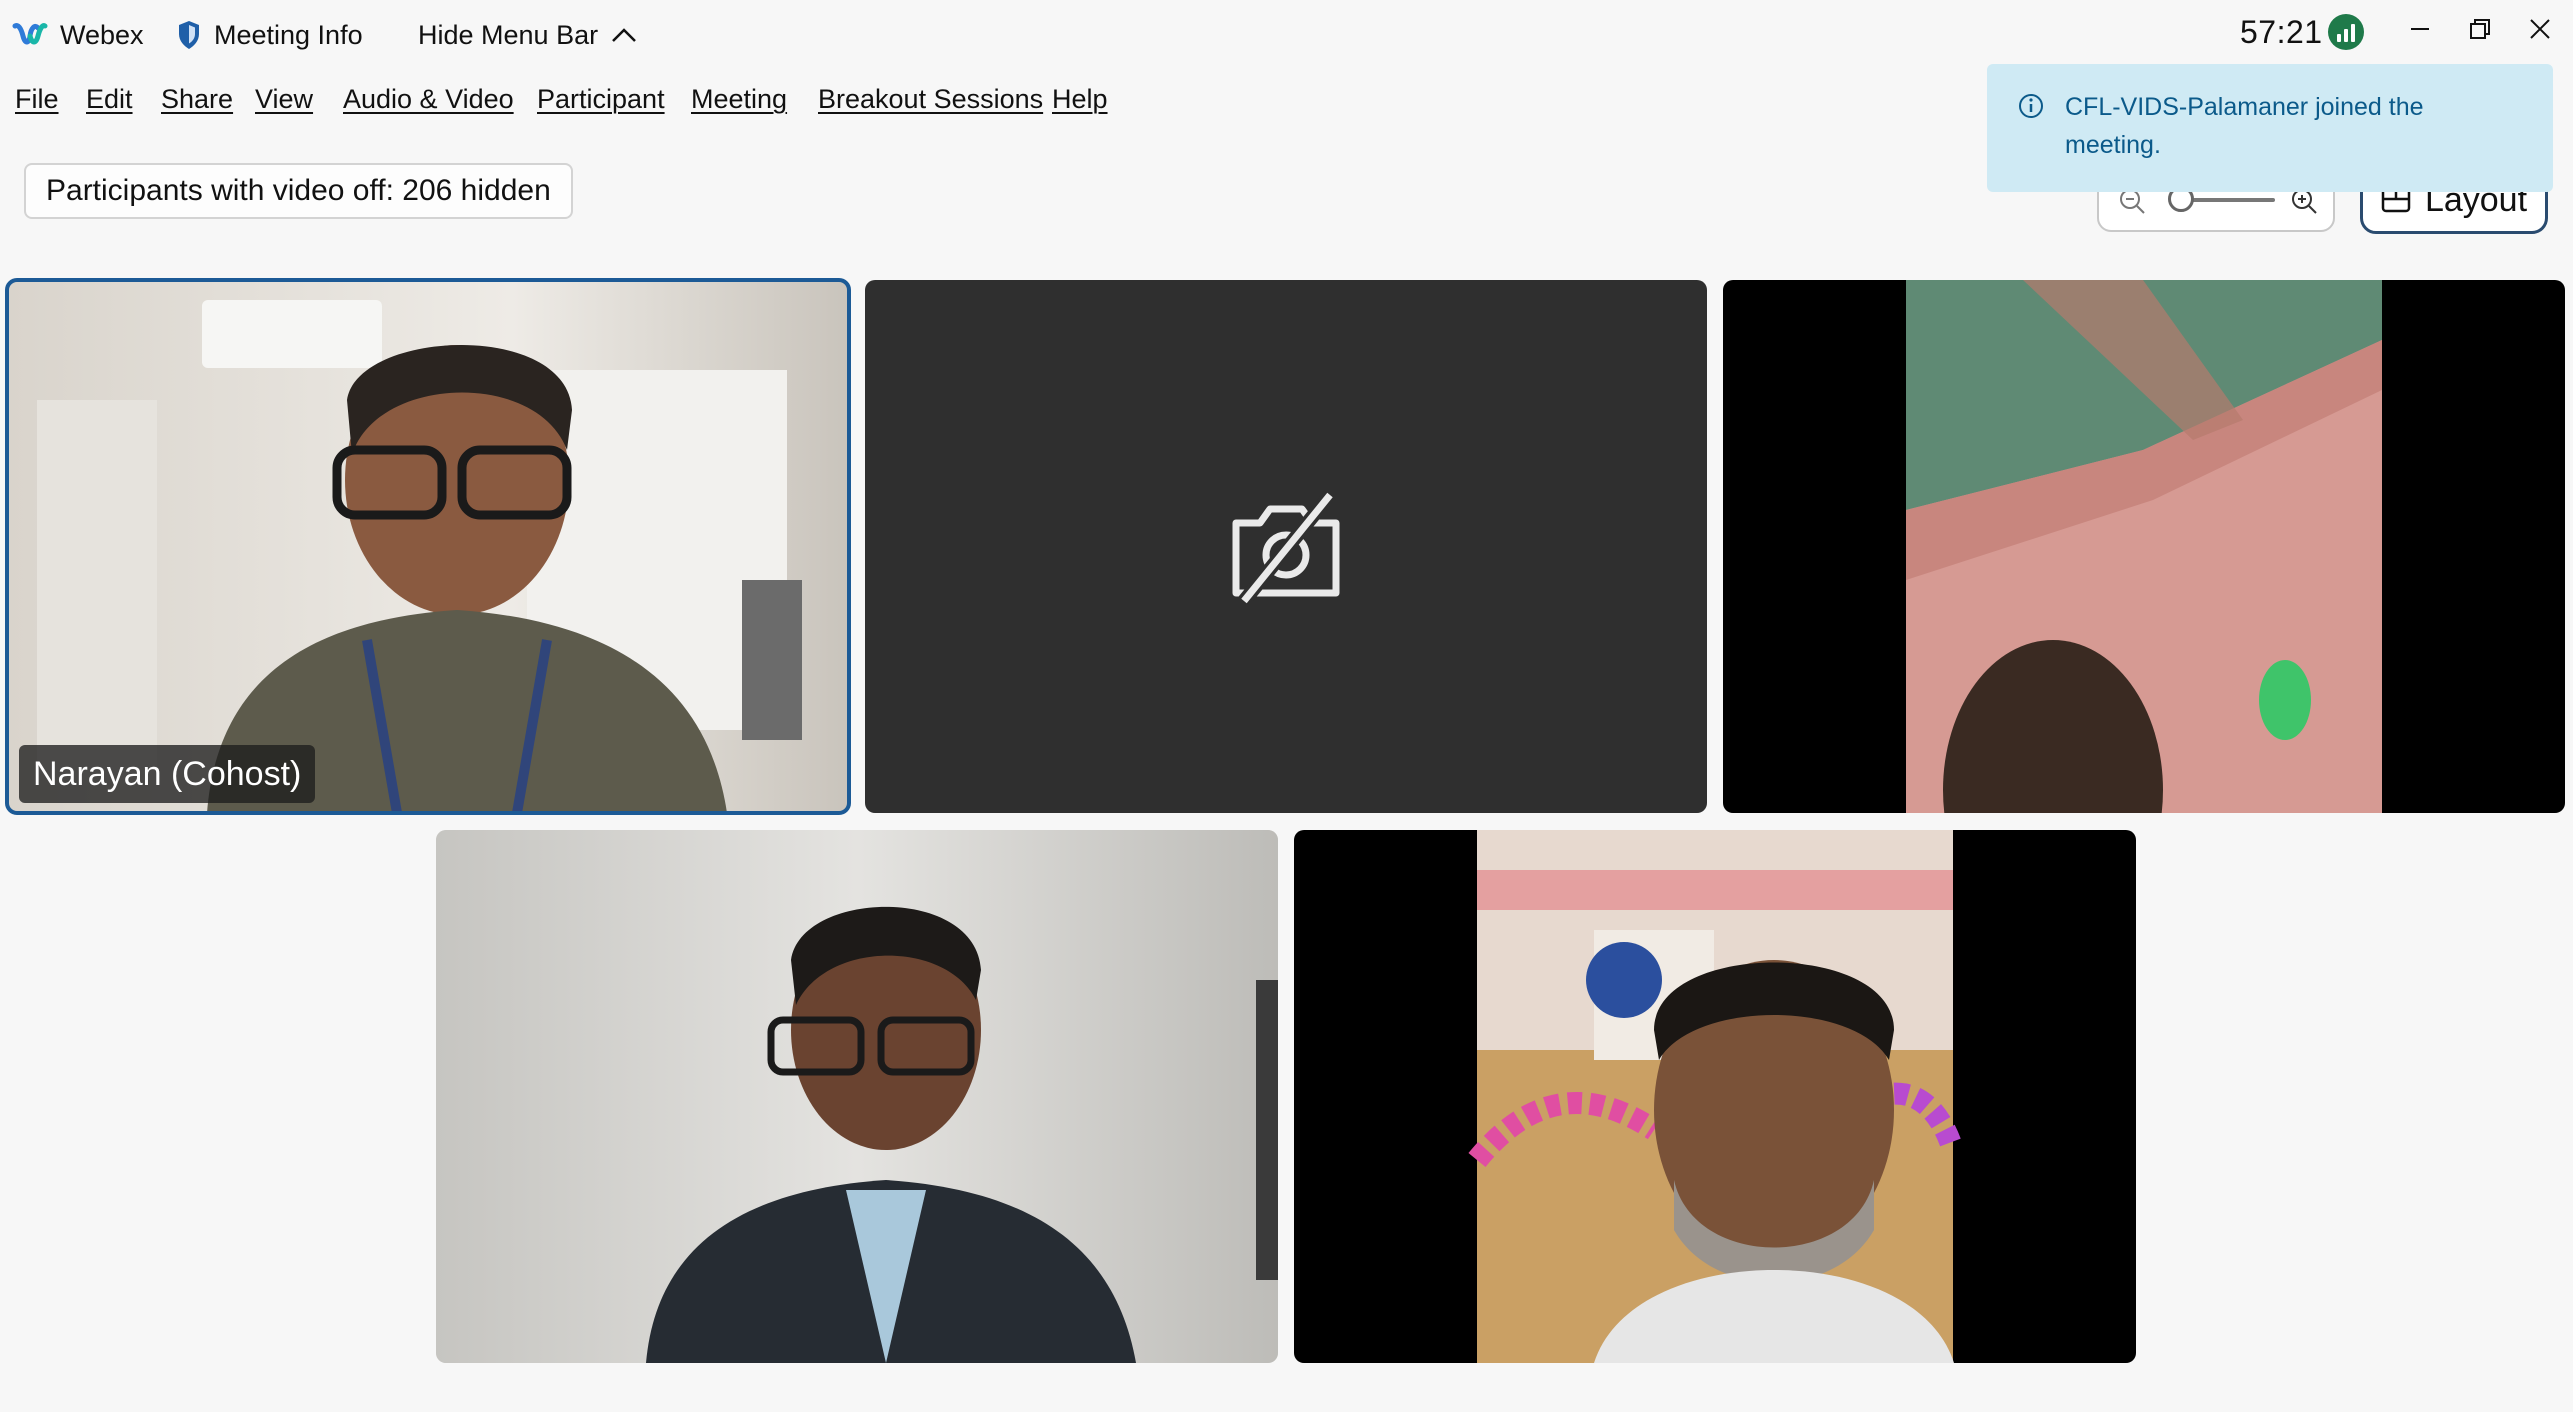  What do you see at coordinates (288, 34) in the screenshot?
I see `meeting-info-label: Meeting Info` at bounding box center [288, 34].